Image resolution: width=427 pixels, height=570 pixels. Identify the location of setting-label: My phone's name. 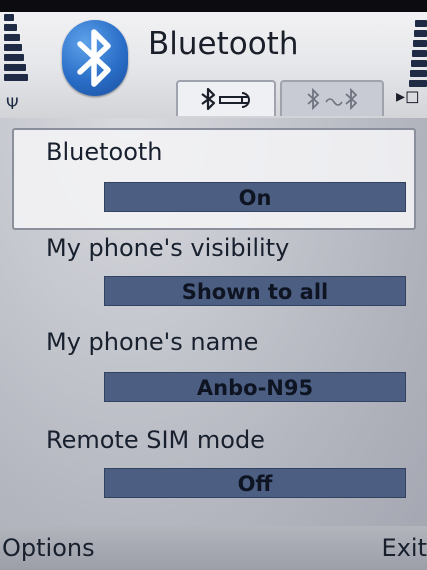
(152, 342).